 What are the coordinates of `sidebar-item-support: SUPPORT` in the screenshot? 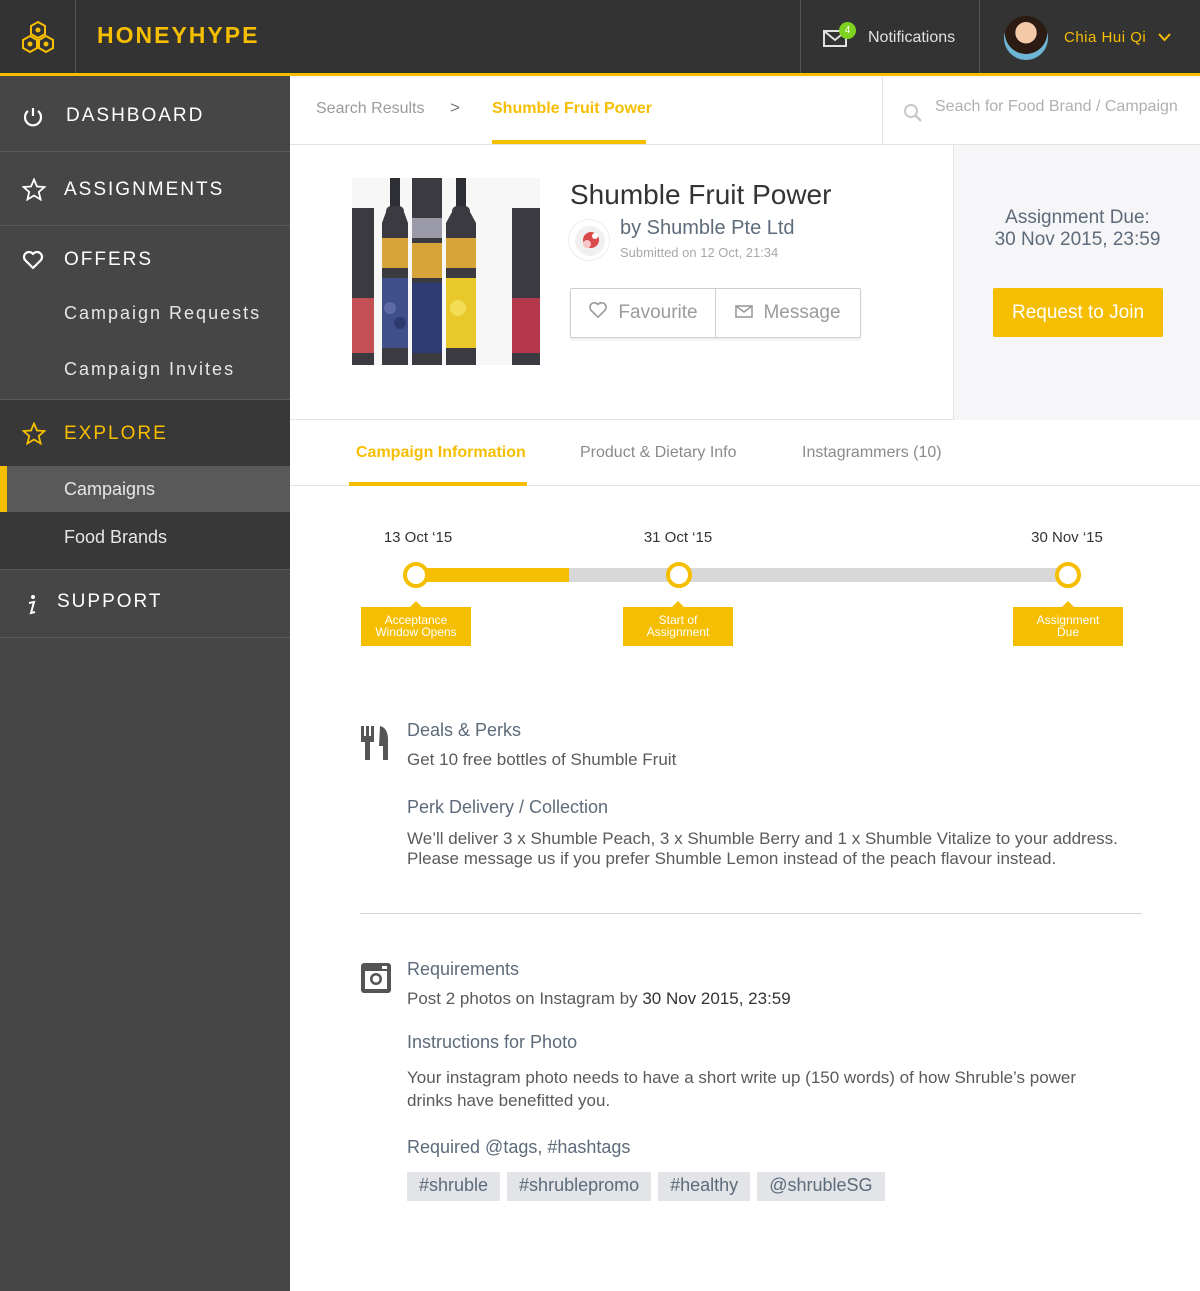 It's located at (145, 604).